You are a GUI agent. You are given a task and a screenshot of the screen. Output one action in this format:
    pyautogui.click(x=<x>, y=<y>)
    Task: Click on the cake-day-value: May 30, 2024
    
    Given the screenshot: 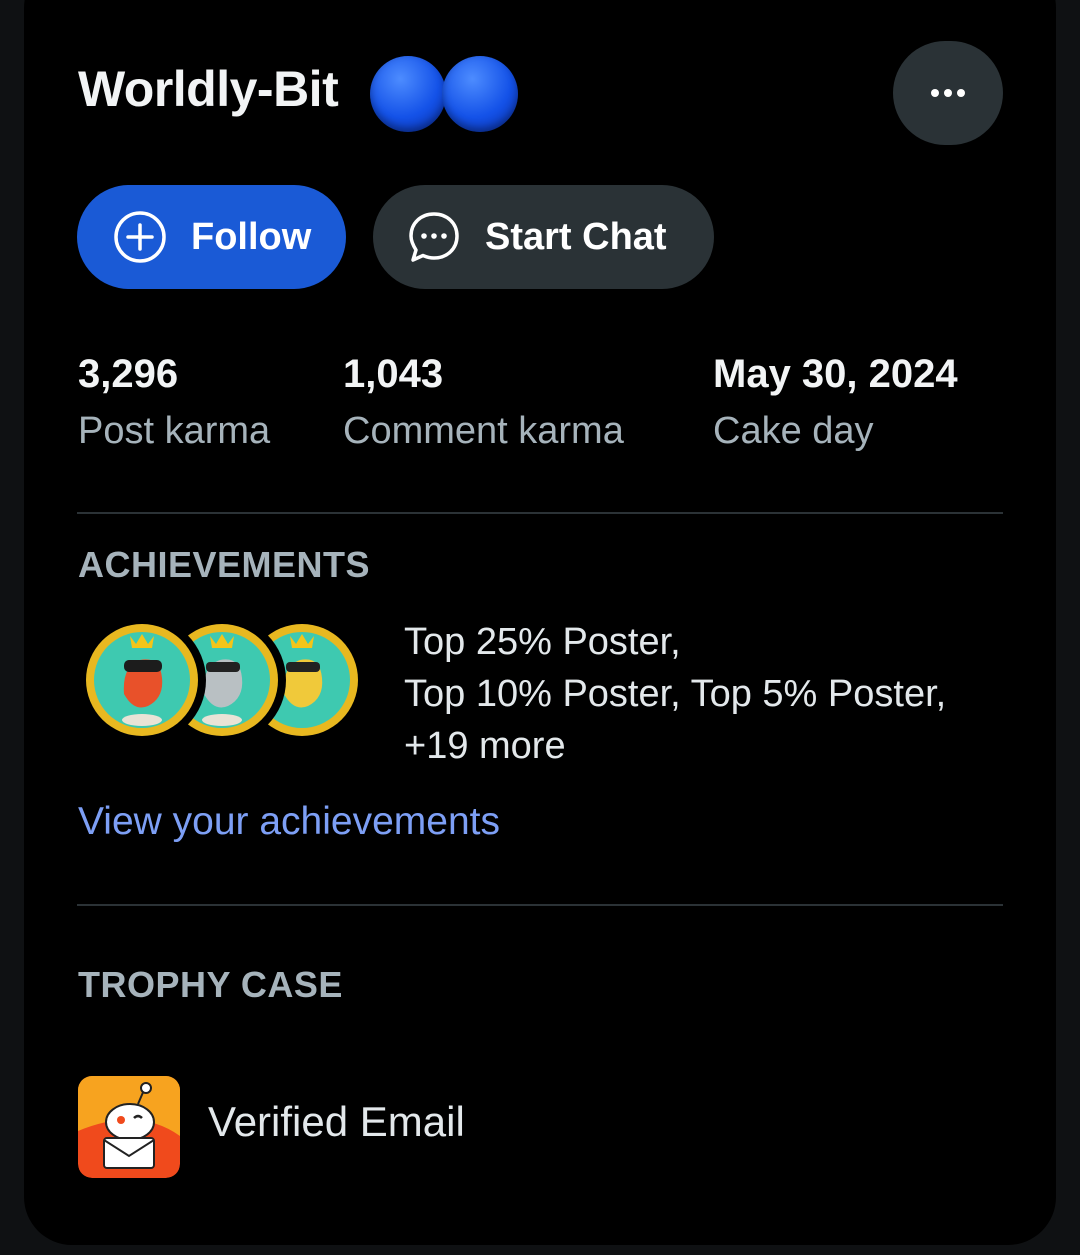 What is the action you would take?
    pyautogui.click(x=835, y=374)
    